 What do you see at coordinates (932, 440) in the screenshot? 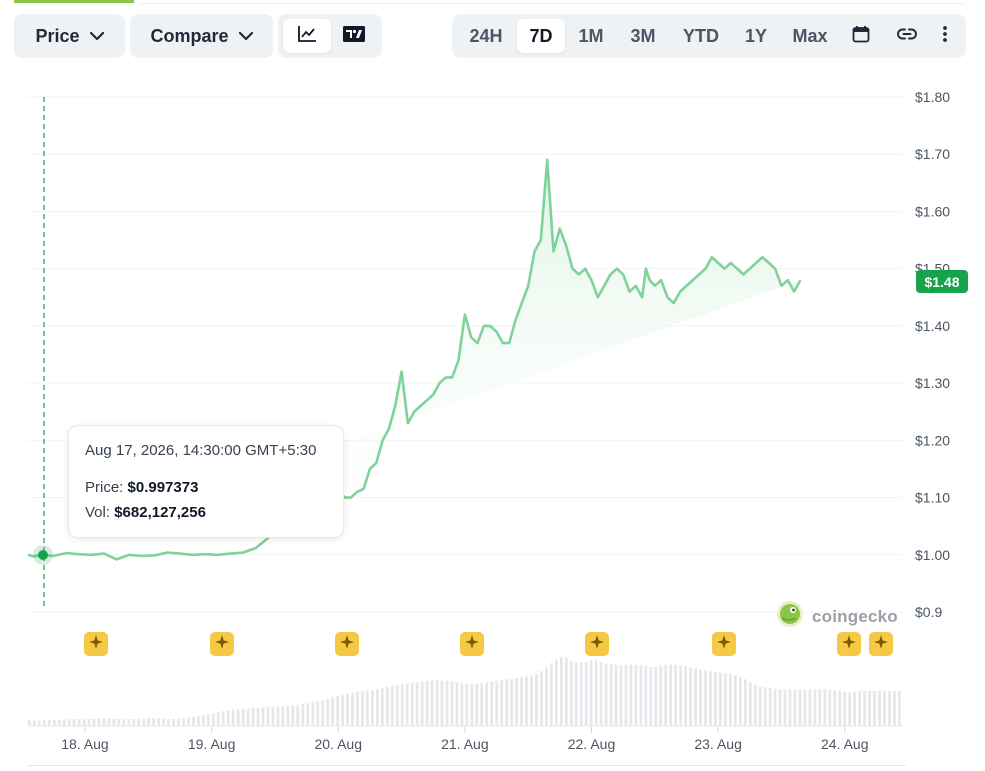
I see `y-tick-label: $1.20` at bounding box center [932, 440].